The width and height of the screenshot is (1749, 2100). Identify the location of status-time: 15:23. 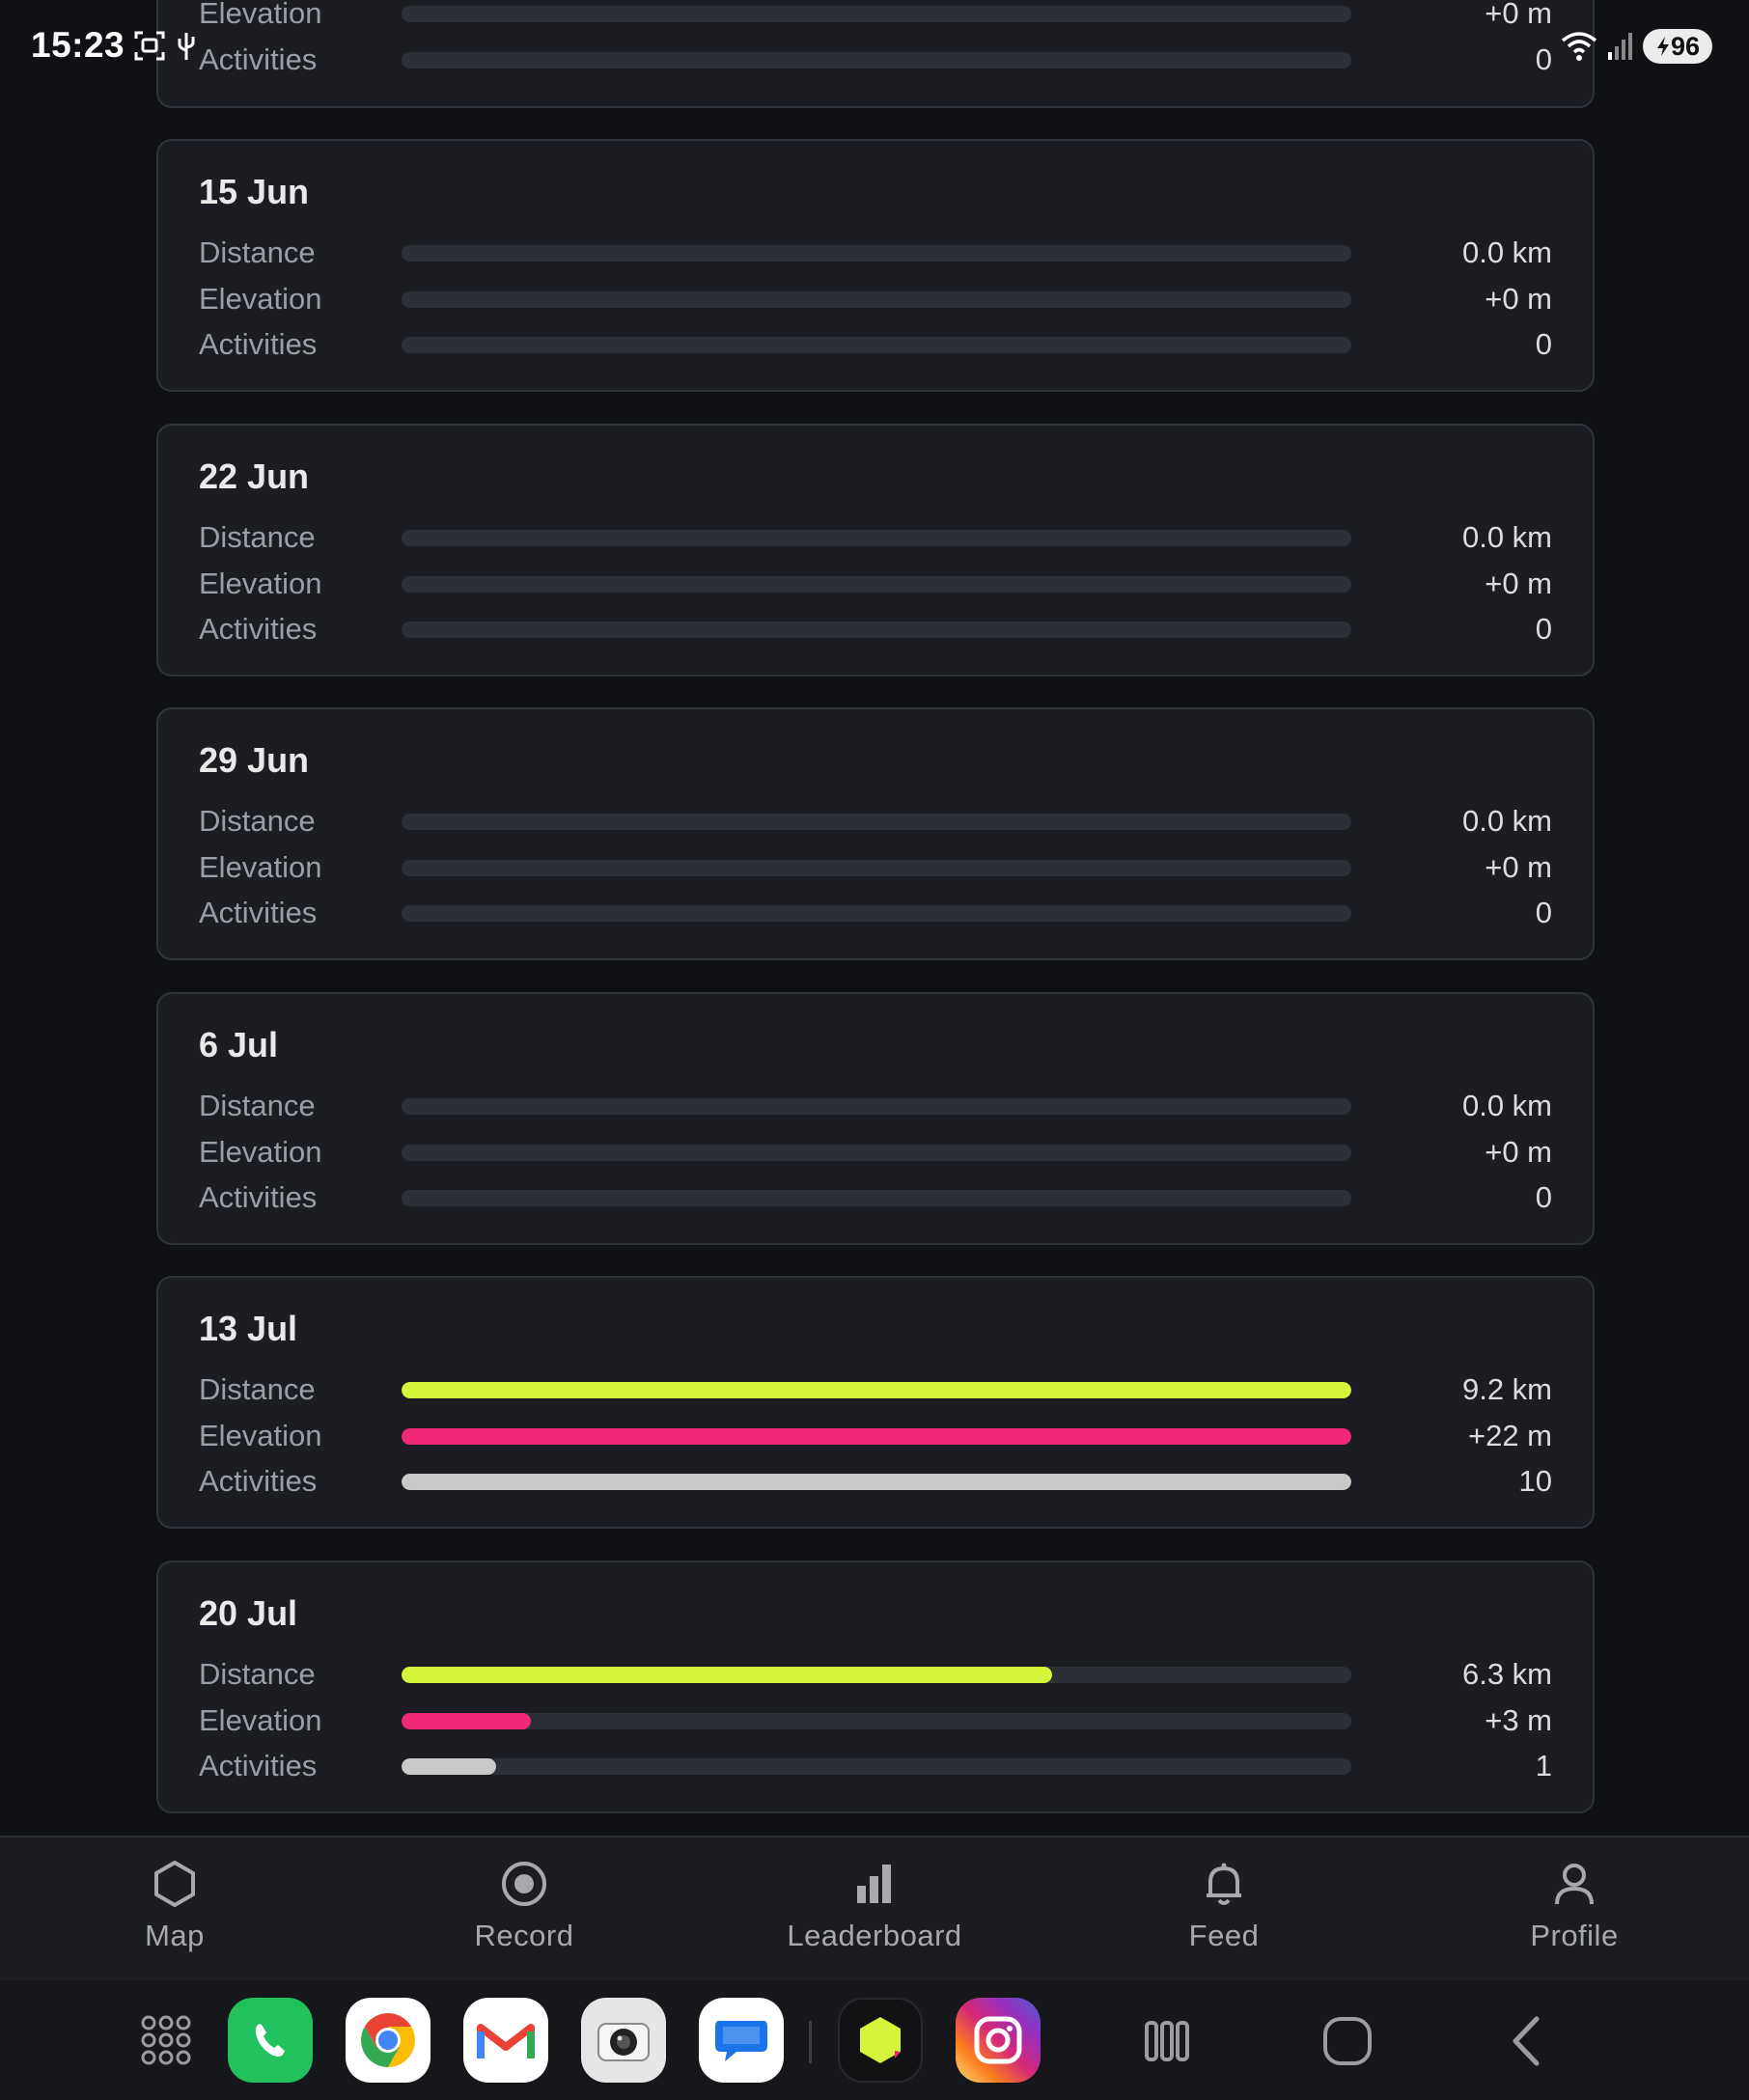
(78, 45).